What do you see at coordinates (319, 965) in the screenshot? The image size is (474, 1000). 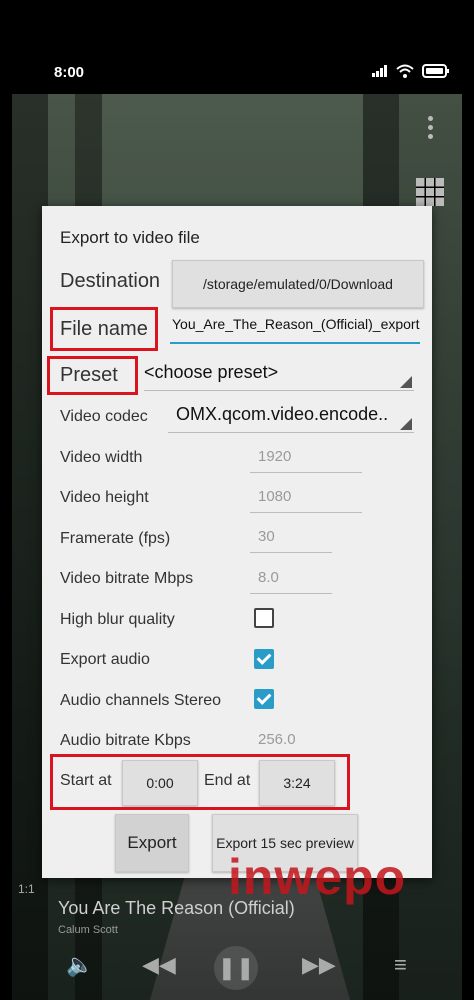 I see `fast-forward-icon: ▶▶` at bounding box center [319, 965].